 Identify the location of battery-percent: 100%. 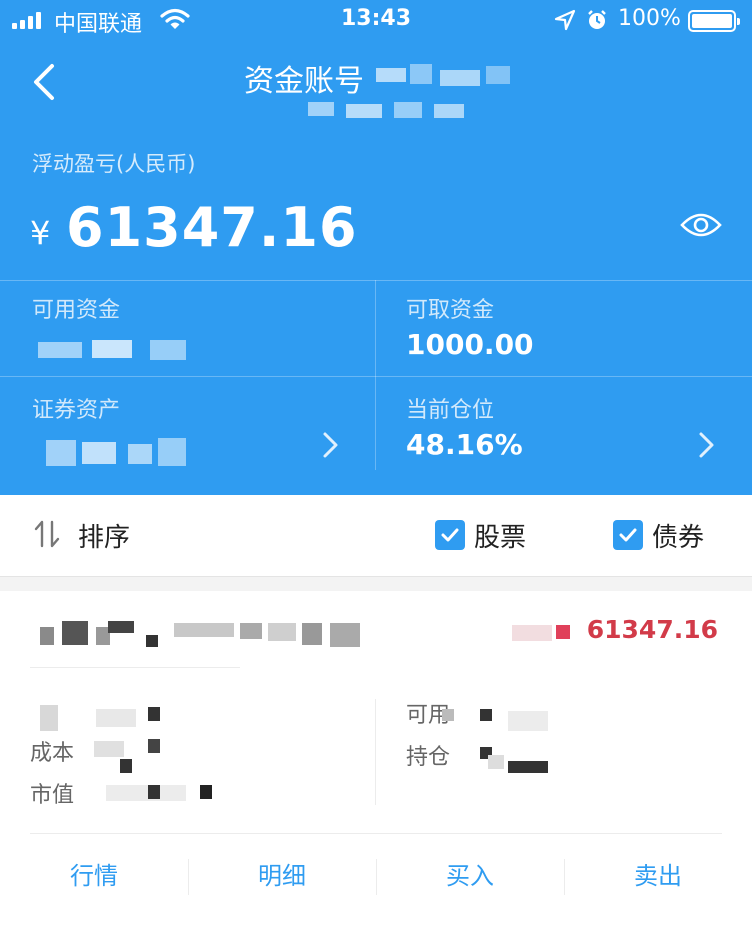
(649, 18).